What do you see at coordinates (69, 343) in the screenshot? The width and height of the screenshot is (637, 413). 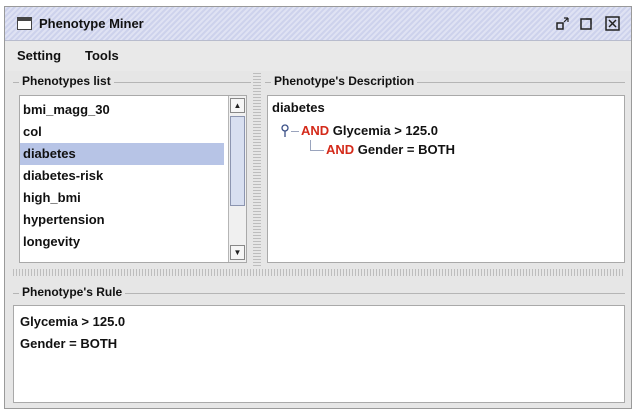 I see `rule-line: Gender = BOTH` at bounding box center [69, 343].